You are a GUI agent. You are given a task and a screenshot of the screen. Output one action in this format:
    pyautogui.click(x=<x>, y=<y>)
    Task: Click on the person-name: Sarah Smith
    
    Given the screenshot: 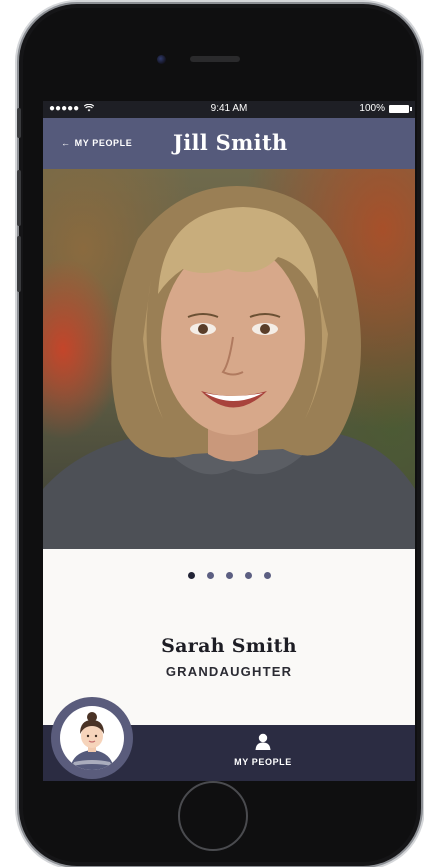 What is the action you would take?
    pyautogui.click(x=229, y=646)
    